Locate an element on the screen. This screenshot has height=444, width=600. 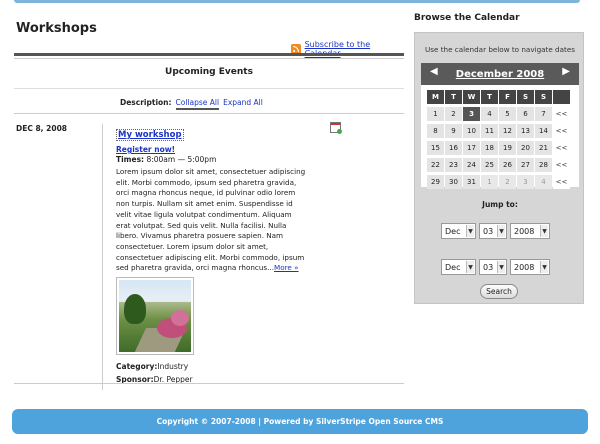
calendar-day: 5 is located at coordinates (507, 114).